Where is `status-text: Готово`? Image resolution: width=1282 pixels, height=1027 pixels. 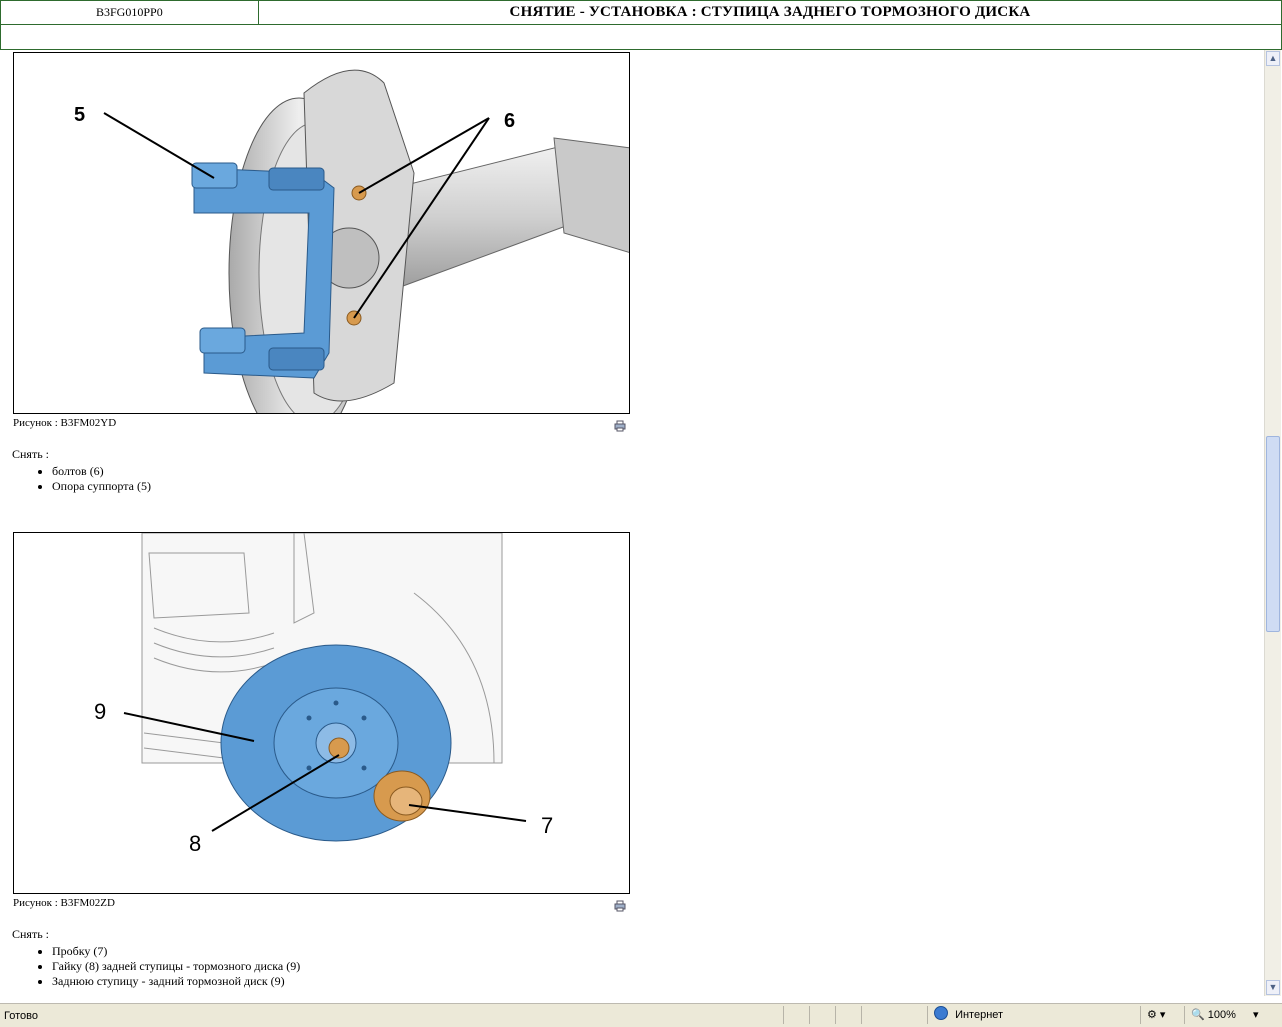
status-text: Готово is located at coordinates (21, 1016).